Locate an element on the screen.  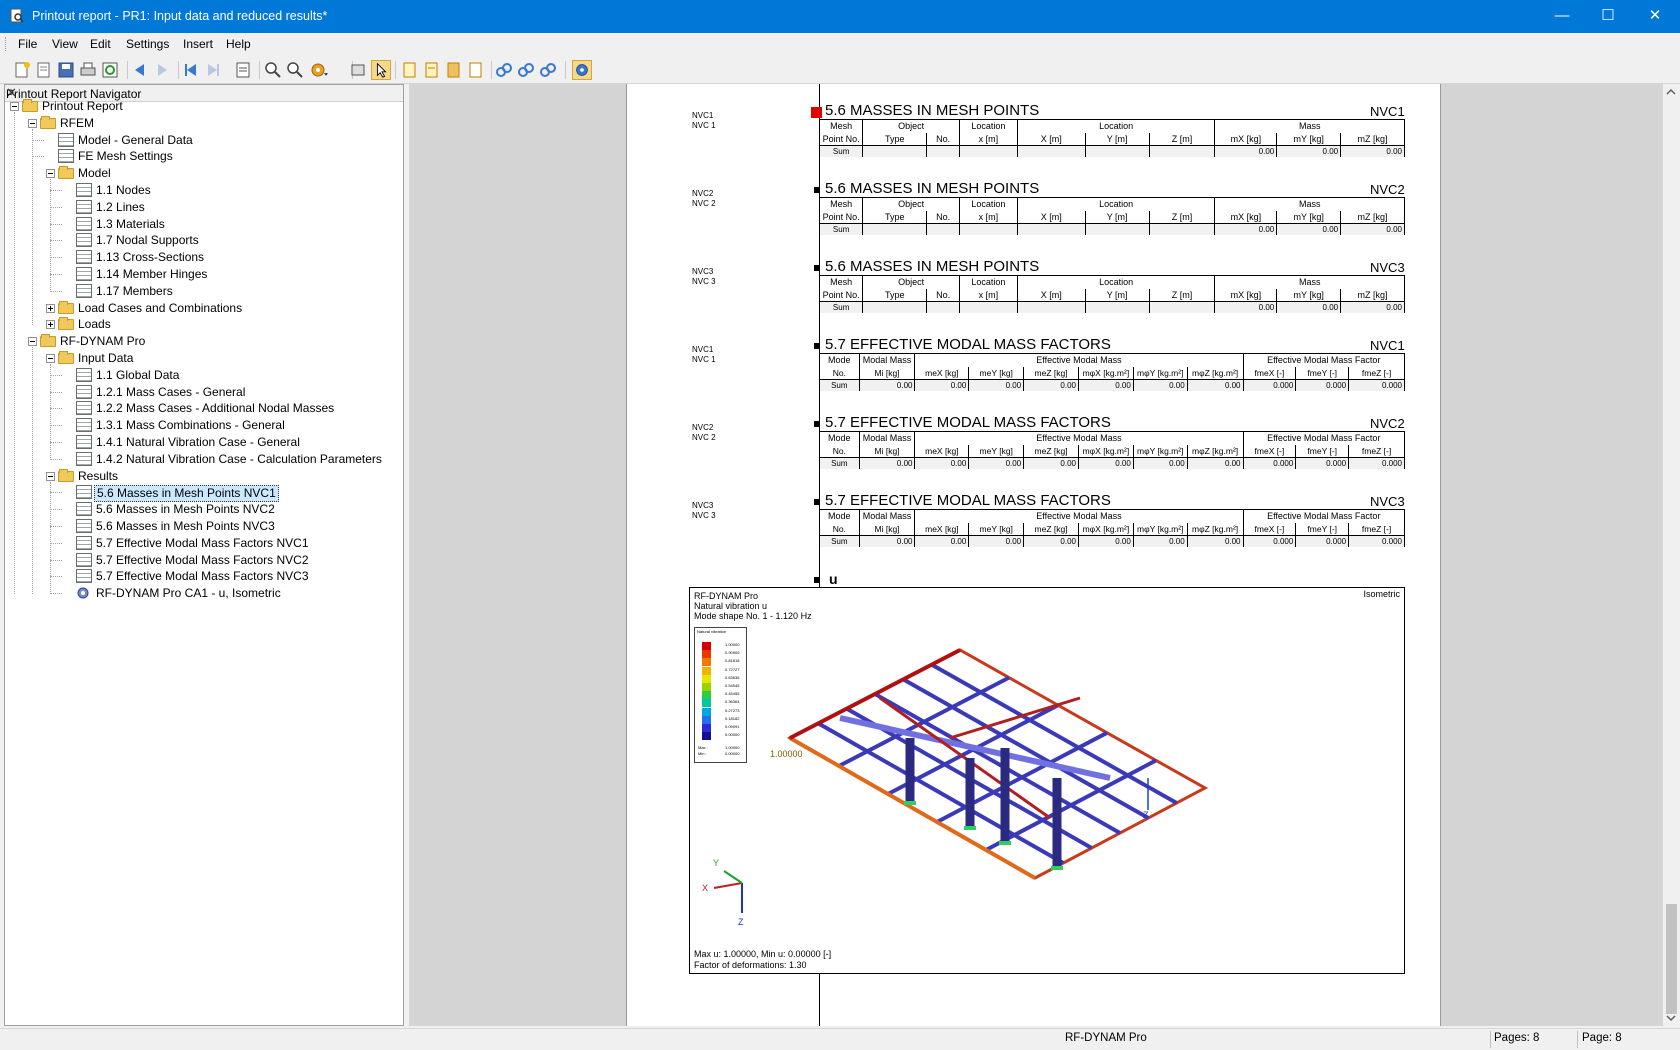
minimize-button: — is located at coordinates (1562, 16).